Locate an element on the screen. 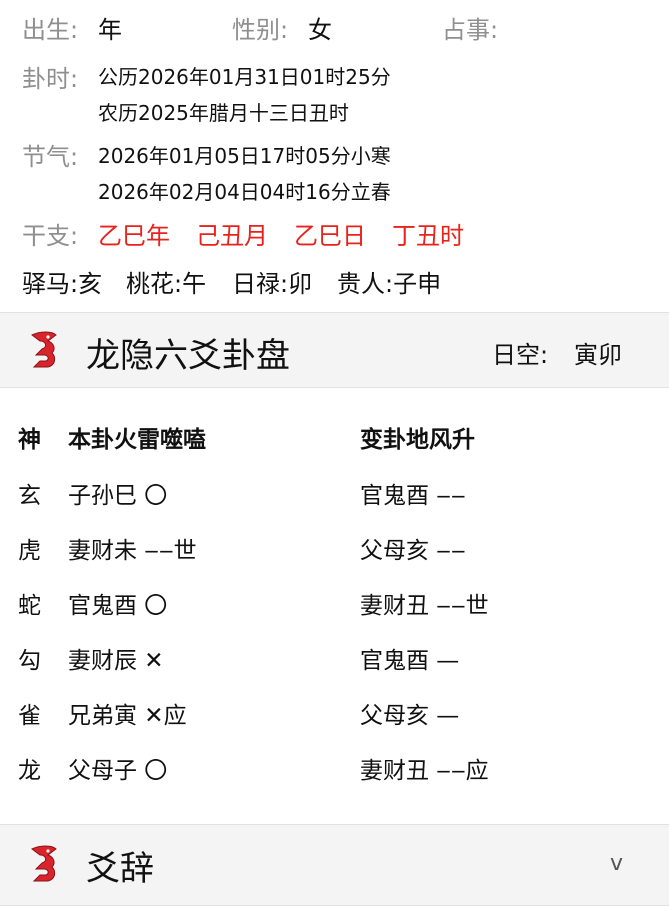  row-changed: 官鬼酉 — is located at coordinates (410, 661).